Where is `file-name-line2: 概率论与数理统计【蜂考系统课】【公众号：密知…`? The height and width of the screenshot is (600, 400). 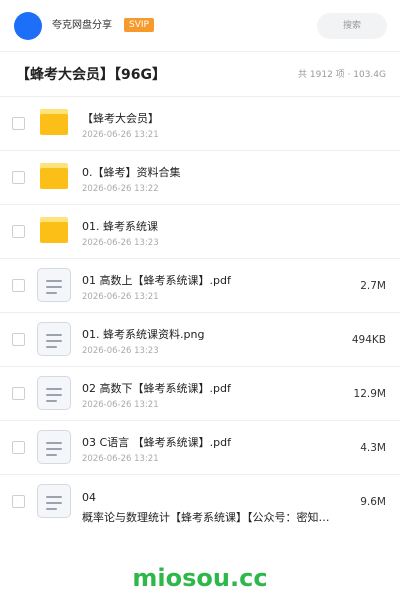
file-name-line2: 概率论与数理统计【蜂考系统课】【公众号：密知… is located at coordinates (206, 517).